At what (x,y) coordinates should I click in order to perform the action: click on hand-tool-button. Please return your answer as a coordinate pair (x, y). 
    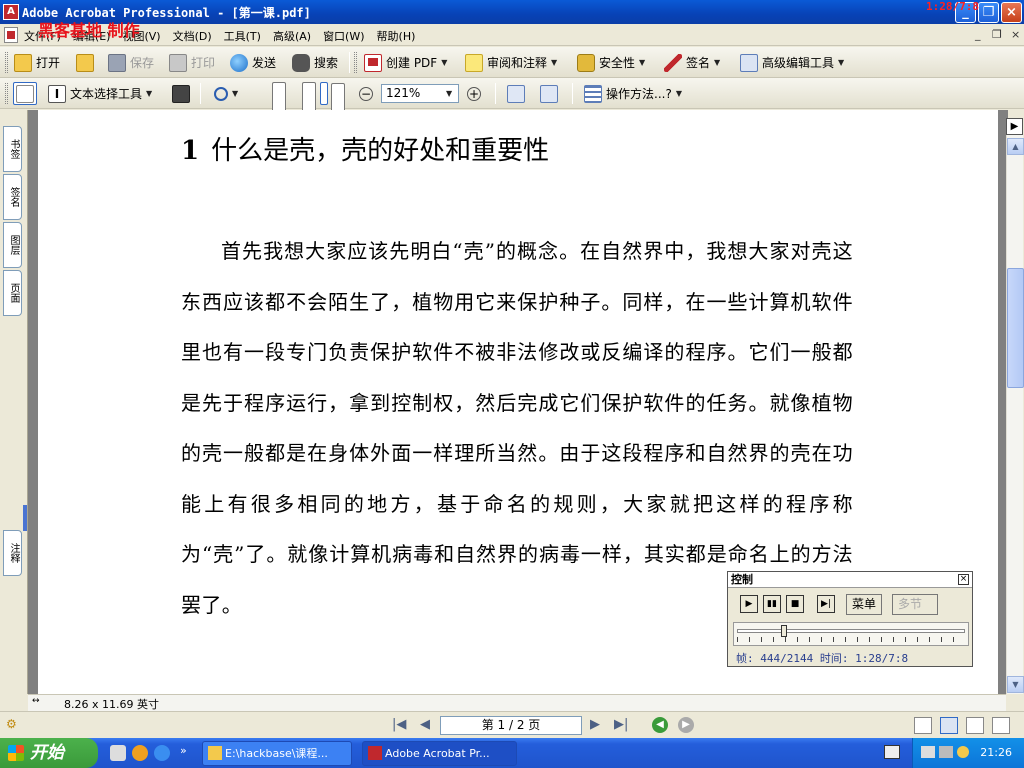
    Looking at the image, I should click on (25, 93).